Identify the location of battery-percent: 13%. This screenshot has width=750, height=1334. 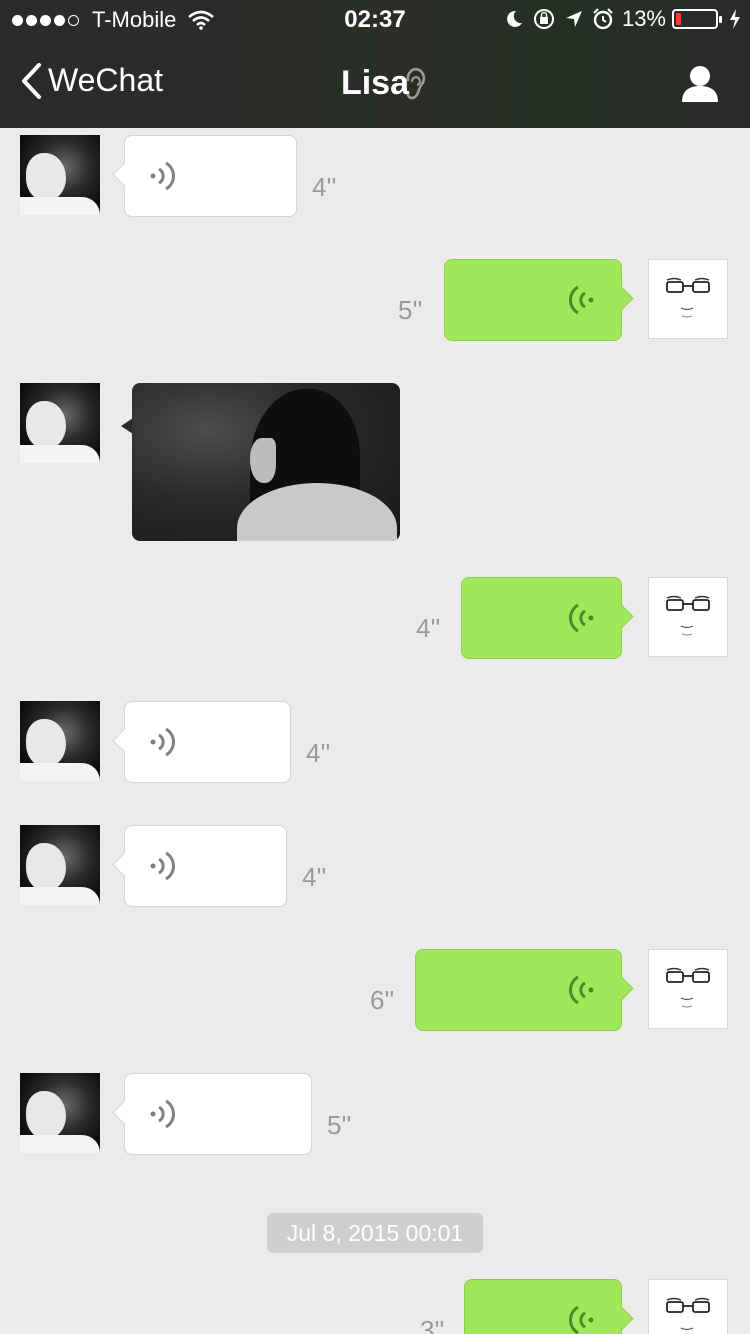
(643, 18).